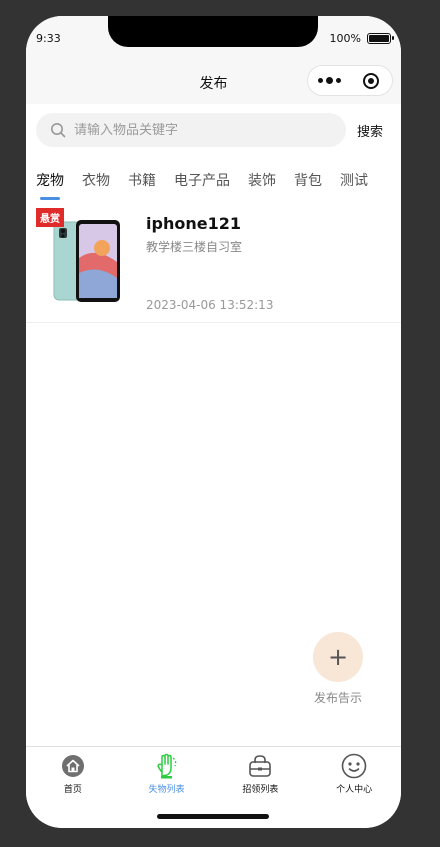 The image size is (440, 847). What do you see at coordinates (194, 130) in the screenshot?
I see `search-input` at bounding box center [194, 130].